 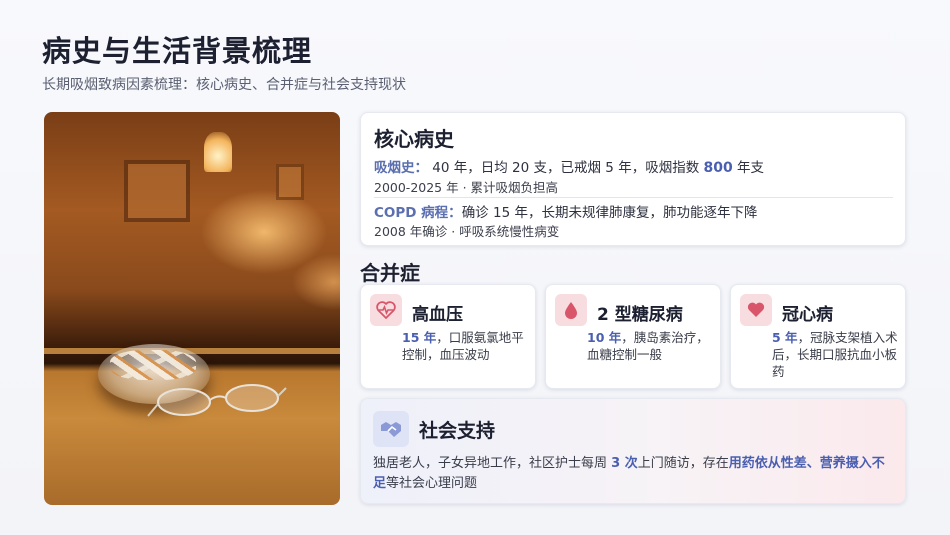 What do you see at coordinates (218, 152) in the screenshot?
I see `lamp-shape` at bounding box center [218, 152].